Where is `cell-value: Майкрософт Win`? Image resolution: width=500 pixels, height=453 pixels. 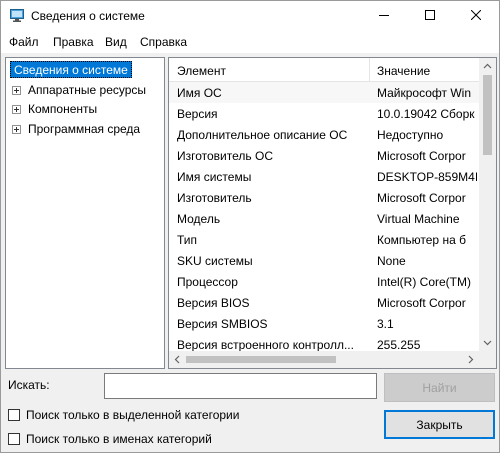 cell-value: Майкрософт Win is located at coordinates (424, 93).